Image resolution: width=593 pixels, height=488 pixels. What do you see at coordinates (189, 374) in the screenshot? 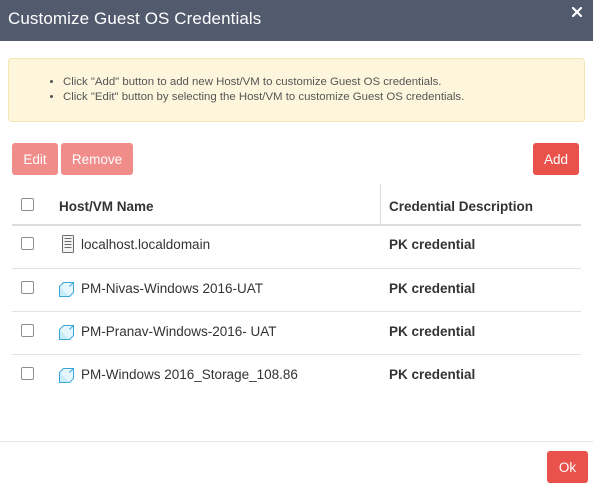
I see `vm-name: PM-Windows 2016_Storage_108.86` at bounding box center [189, 374].